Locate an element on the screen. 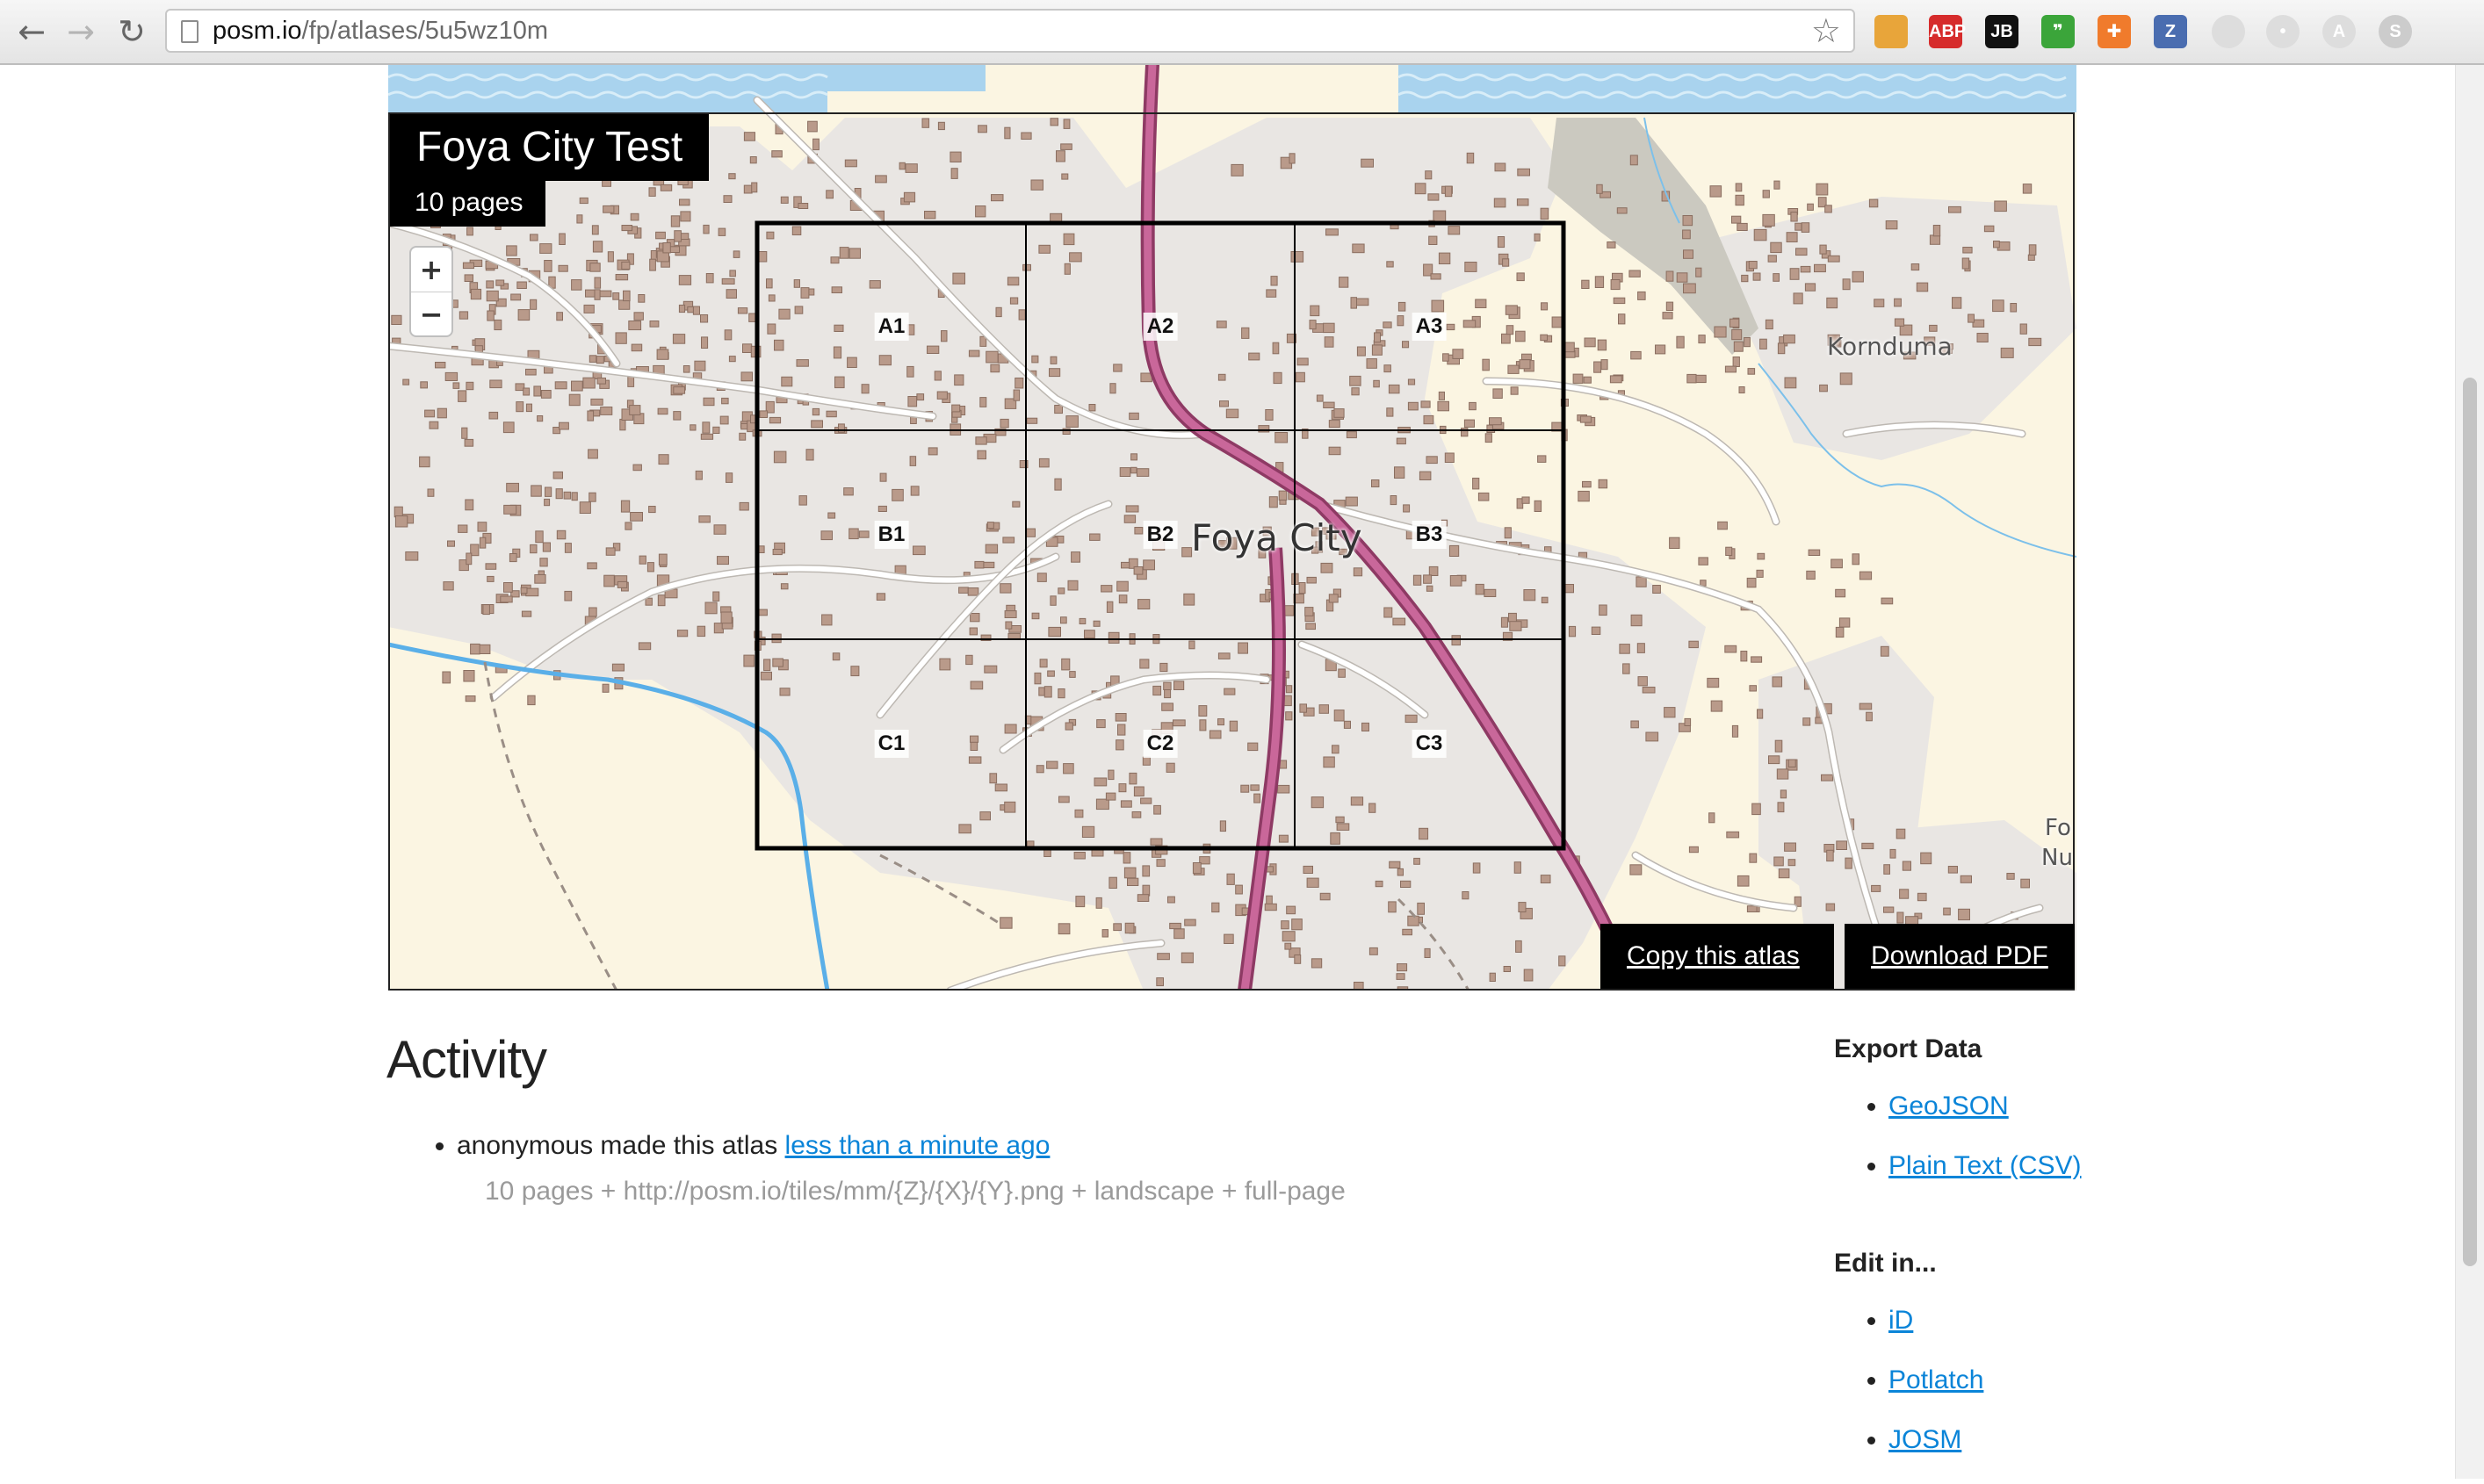  export-data-heading: Export Data is located at coordinates (1908, 1048).